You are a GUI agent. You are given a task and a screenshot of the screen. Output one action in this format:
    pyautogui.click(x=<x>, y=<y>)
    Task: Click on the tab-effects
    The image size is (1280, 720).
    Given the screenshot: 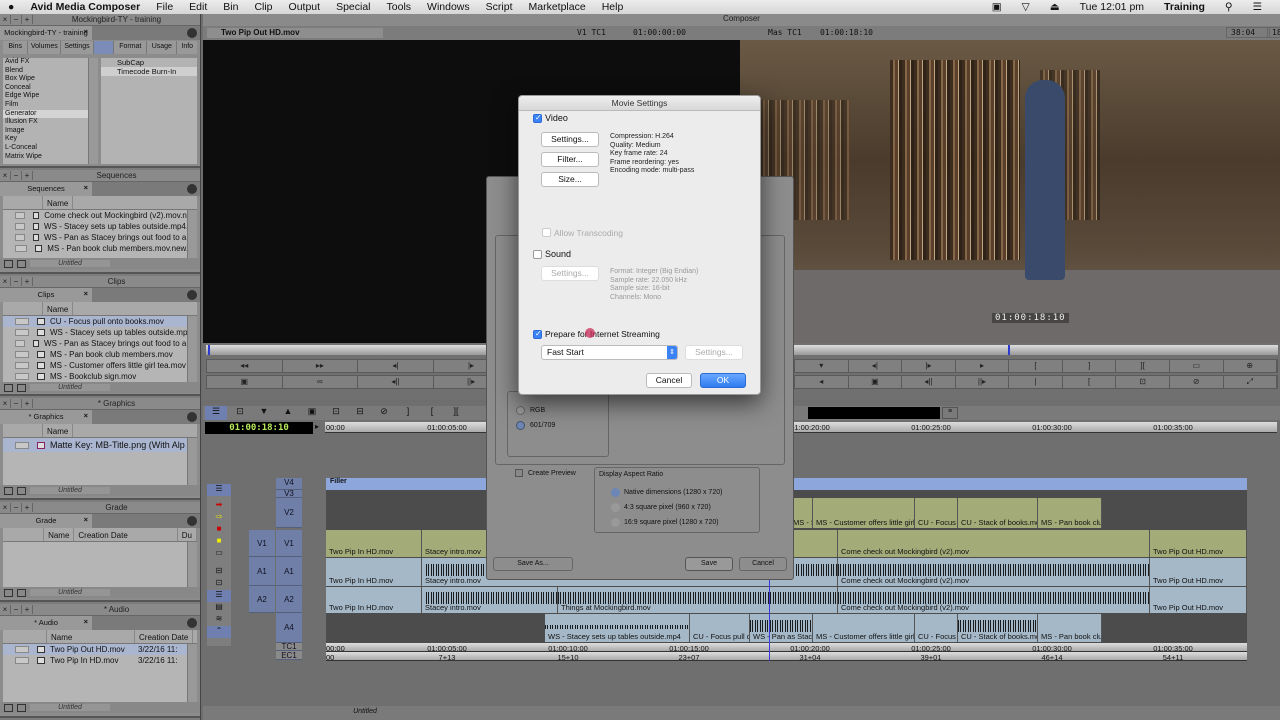 What is the action you would take?
    pyautogui.click(x=104, y=47)
    